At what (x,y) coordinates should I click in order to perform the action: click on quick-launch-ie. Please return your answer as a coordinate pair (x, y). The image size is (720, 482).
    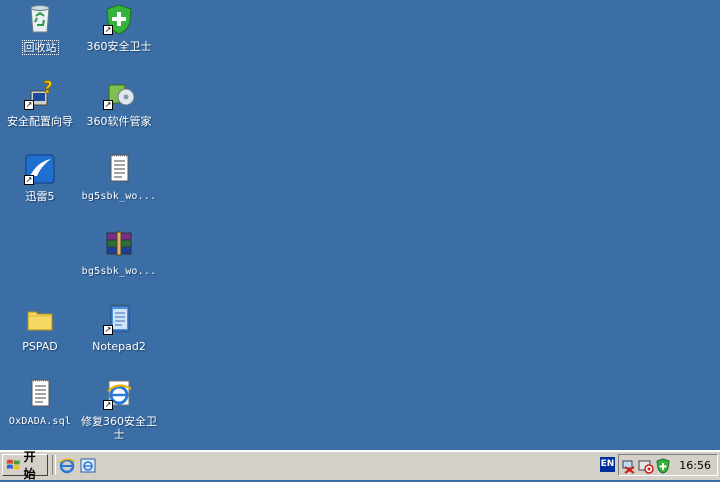
    Looking at the image, I should click on (67, 466).